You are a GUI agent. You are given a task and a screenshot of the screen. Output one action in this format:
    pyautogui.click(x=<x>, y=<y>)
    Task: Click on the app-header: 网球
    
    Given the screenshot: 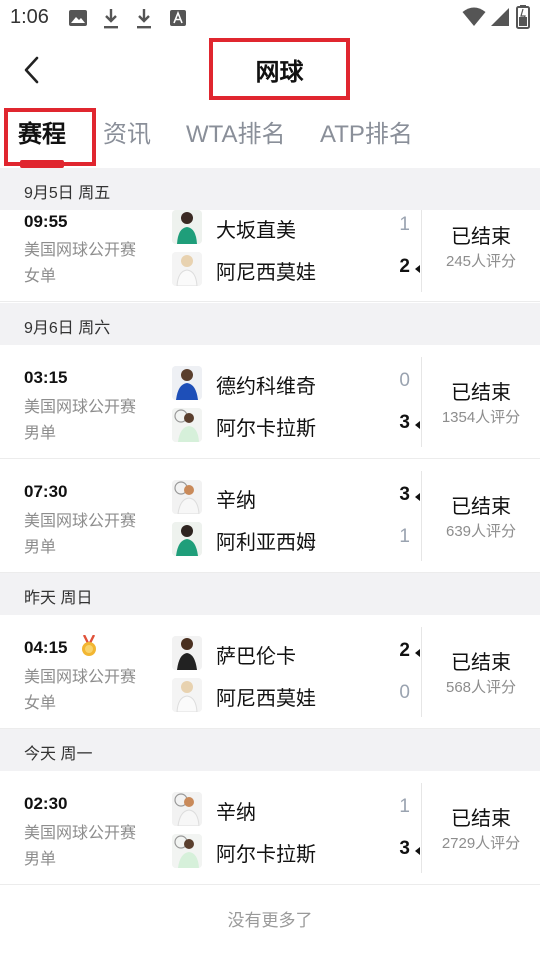 What is the action you would take?
    pyautogui.click(x=270, y=69)
    